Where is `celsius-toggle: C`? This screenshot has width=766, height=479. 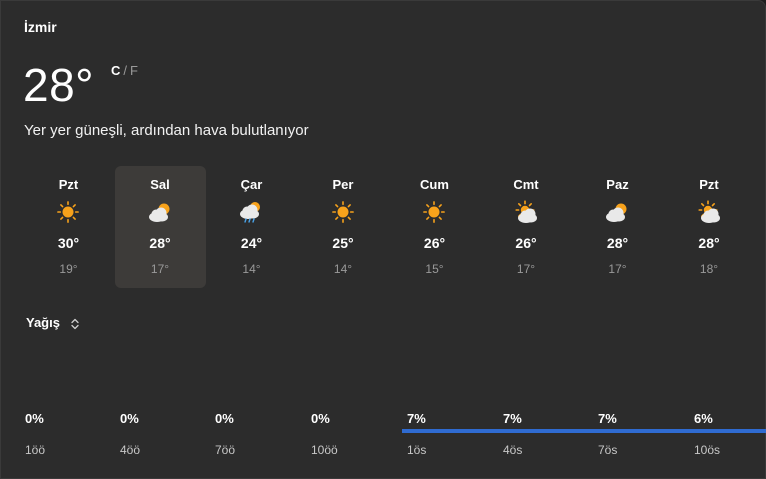 celsius-toggle: C is located at coordinates (115, 70).